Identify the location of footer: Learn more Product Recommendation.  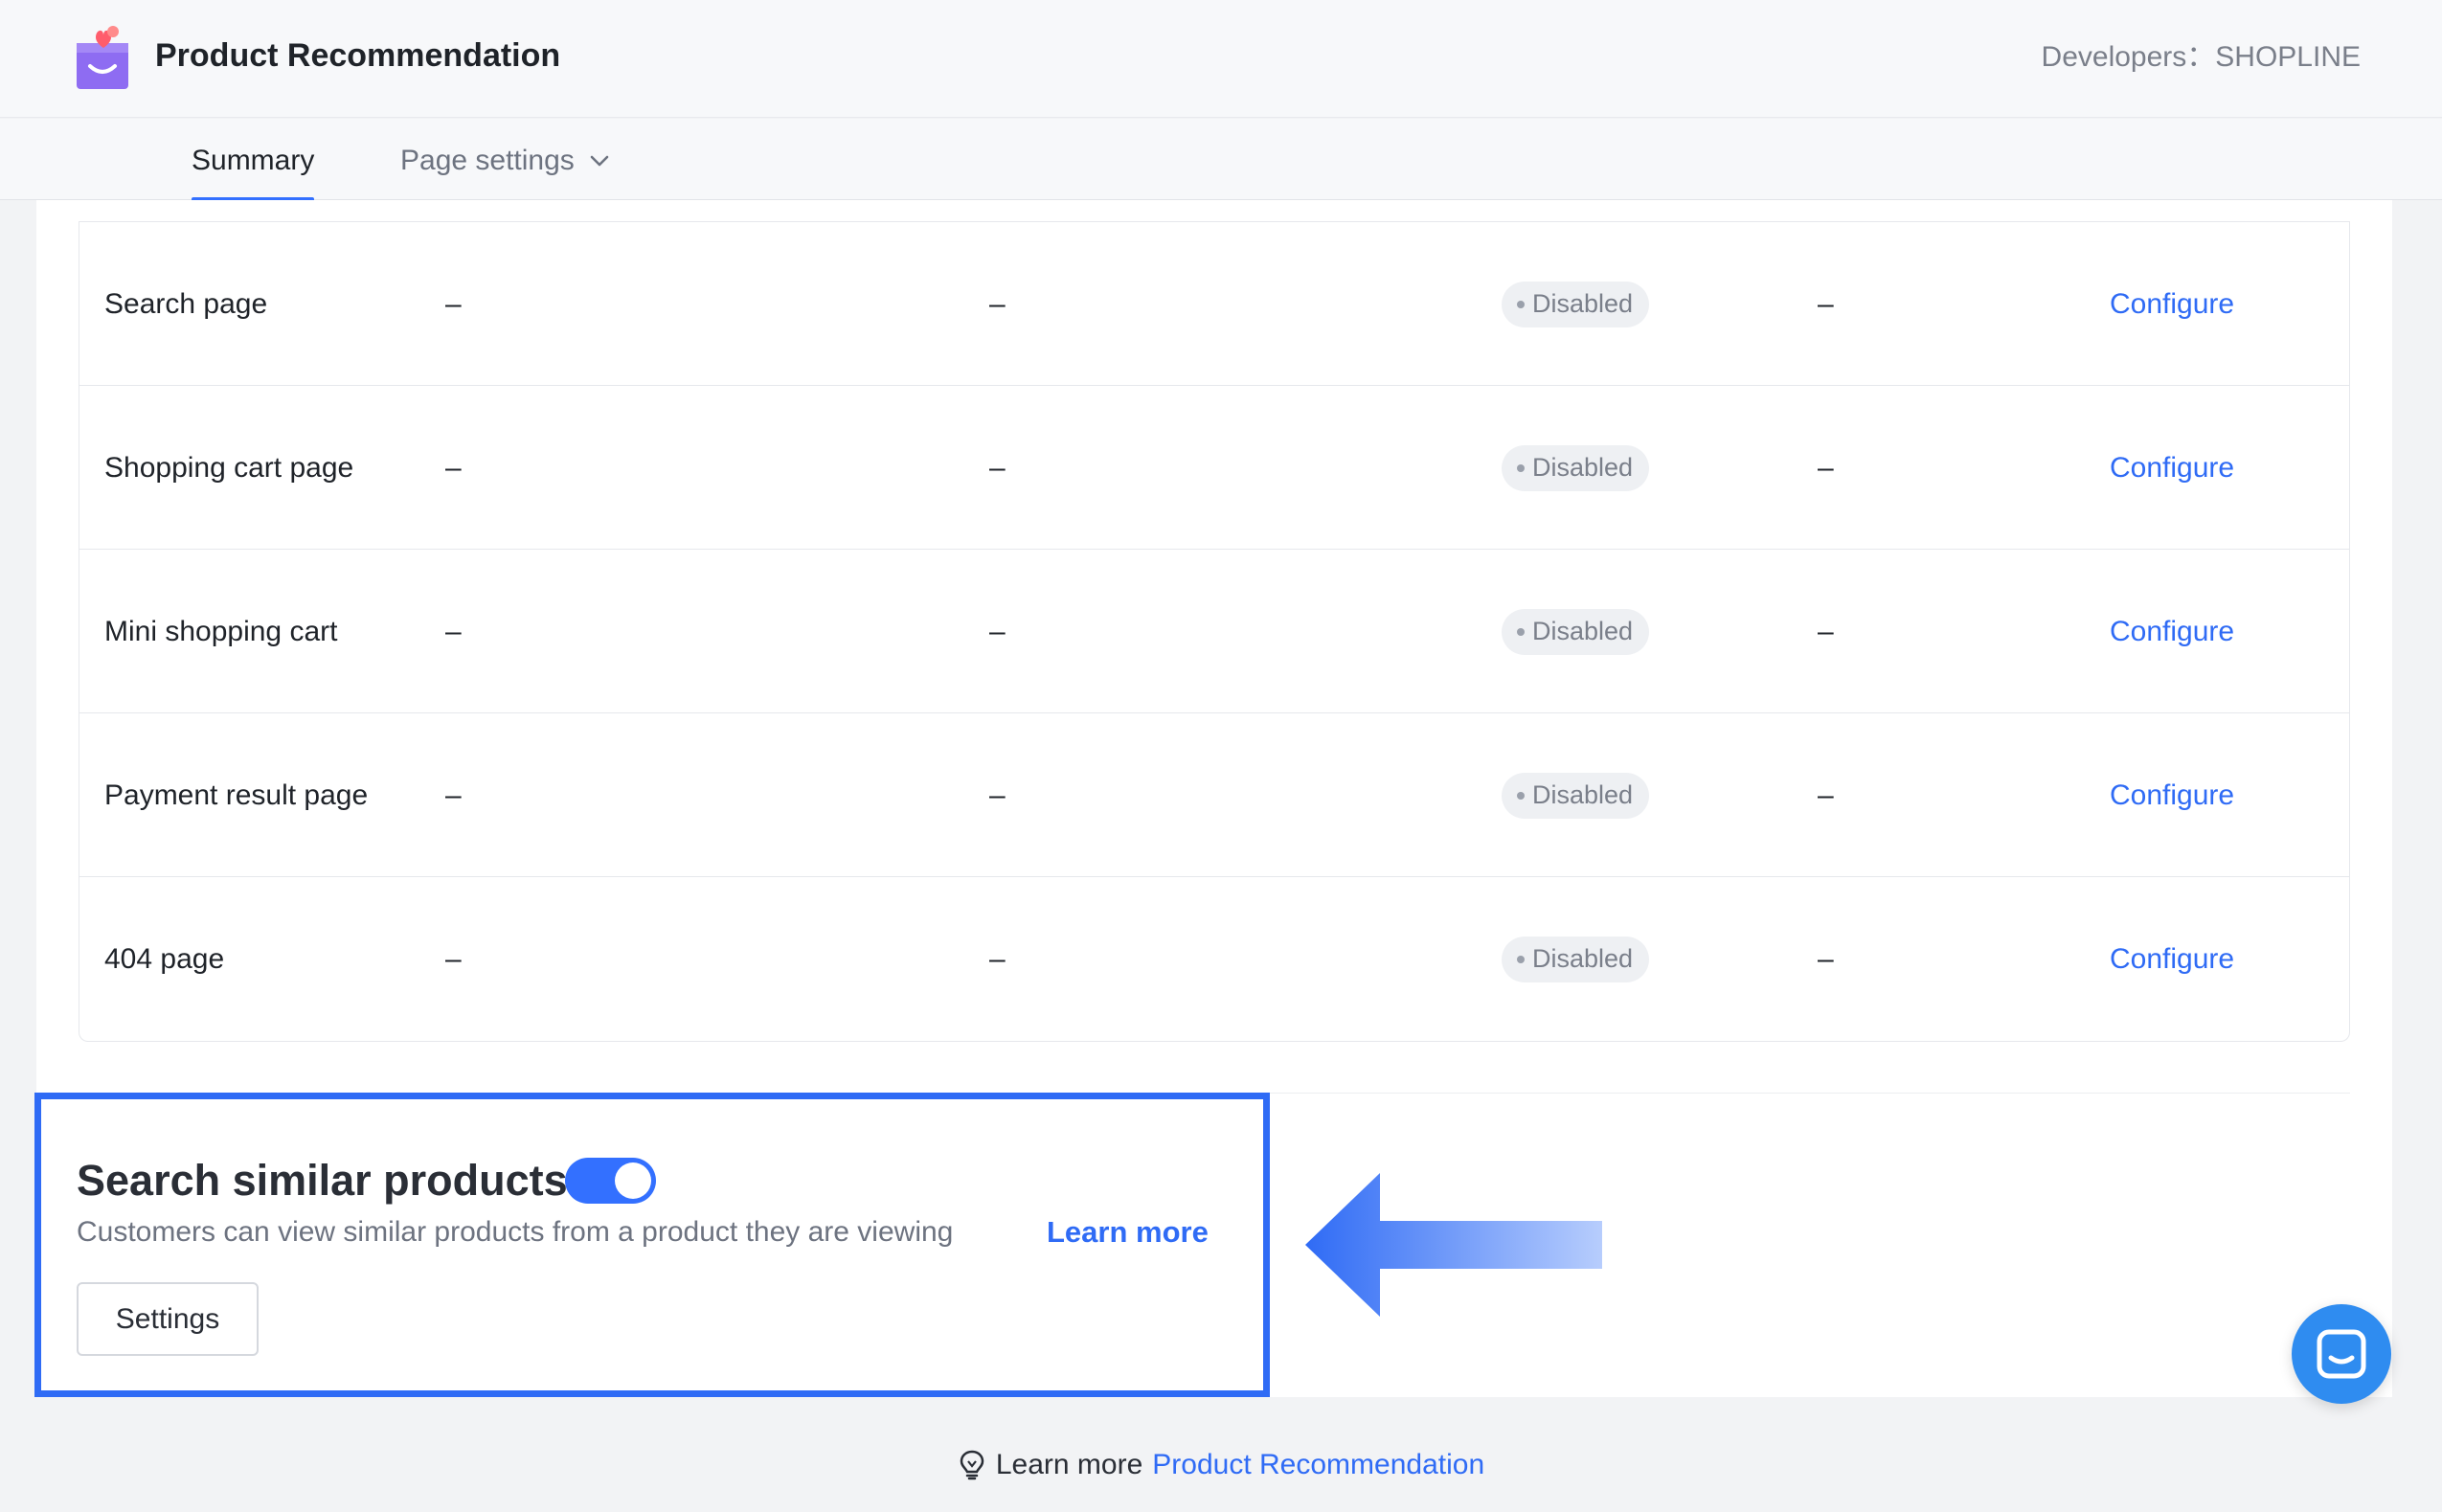
(1221, 1465).